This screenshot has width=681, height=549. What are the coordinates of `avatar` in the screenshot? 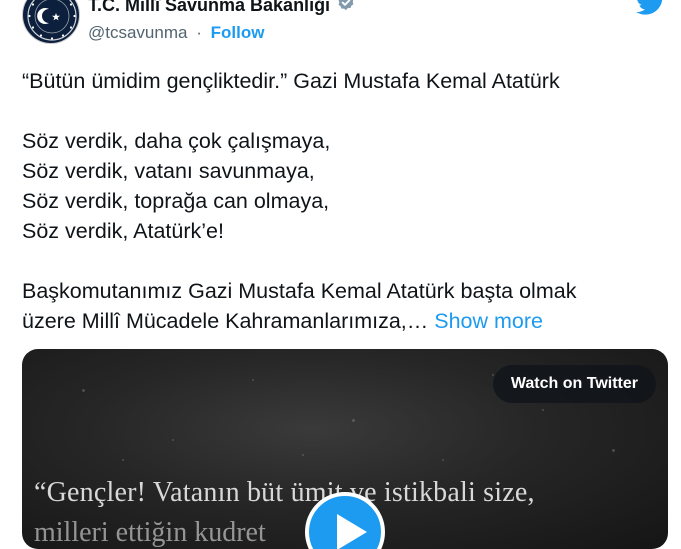 It's located at (51, 22).